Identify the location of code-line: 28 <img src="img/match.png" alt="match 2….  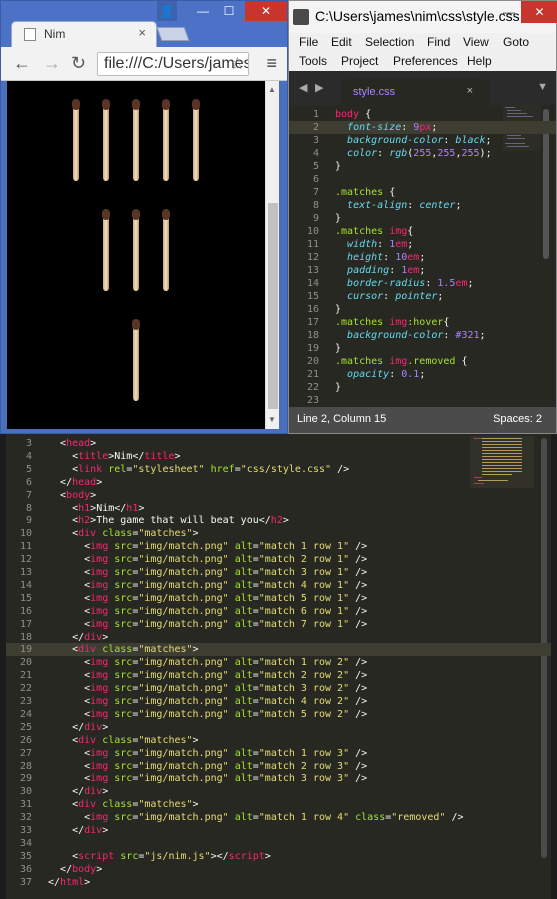
(278, 766).